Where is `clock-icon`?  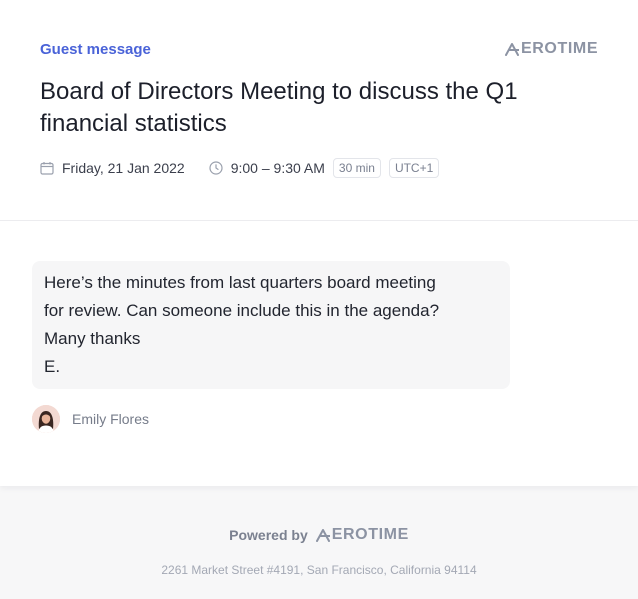
clock-icon is located at coordinates (216, 168).